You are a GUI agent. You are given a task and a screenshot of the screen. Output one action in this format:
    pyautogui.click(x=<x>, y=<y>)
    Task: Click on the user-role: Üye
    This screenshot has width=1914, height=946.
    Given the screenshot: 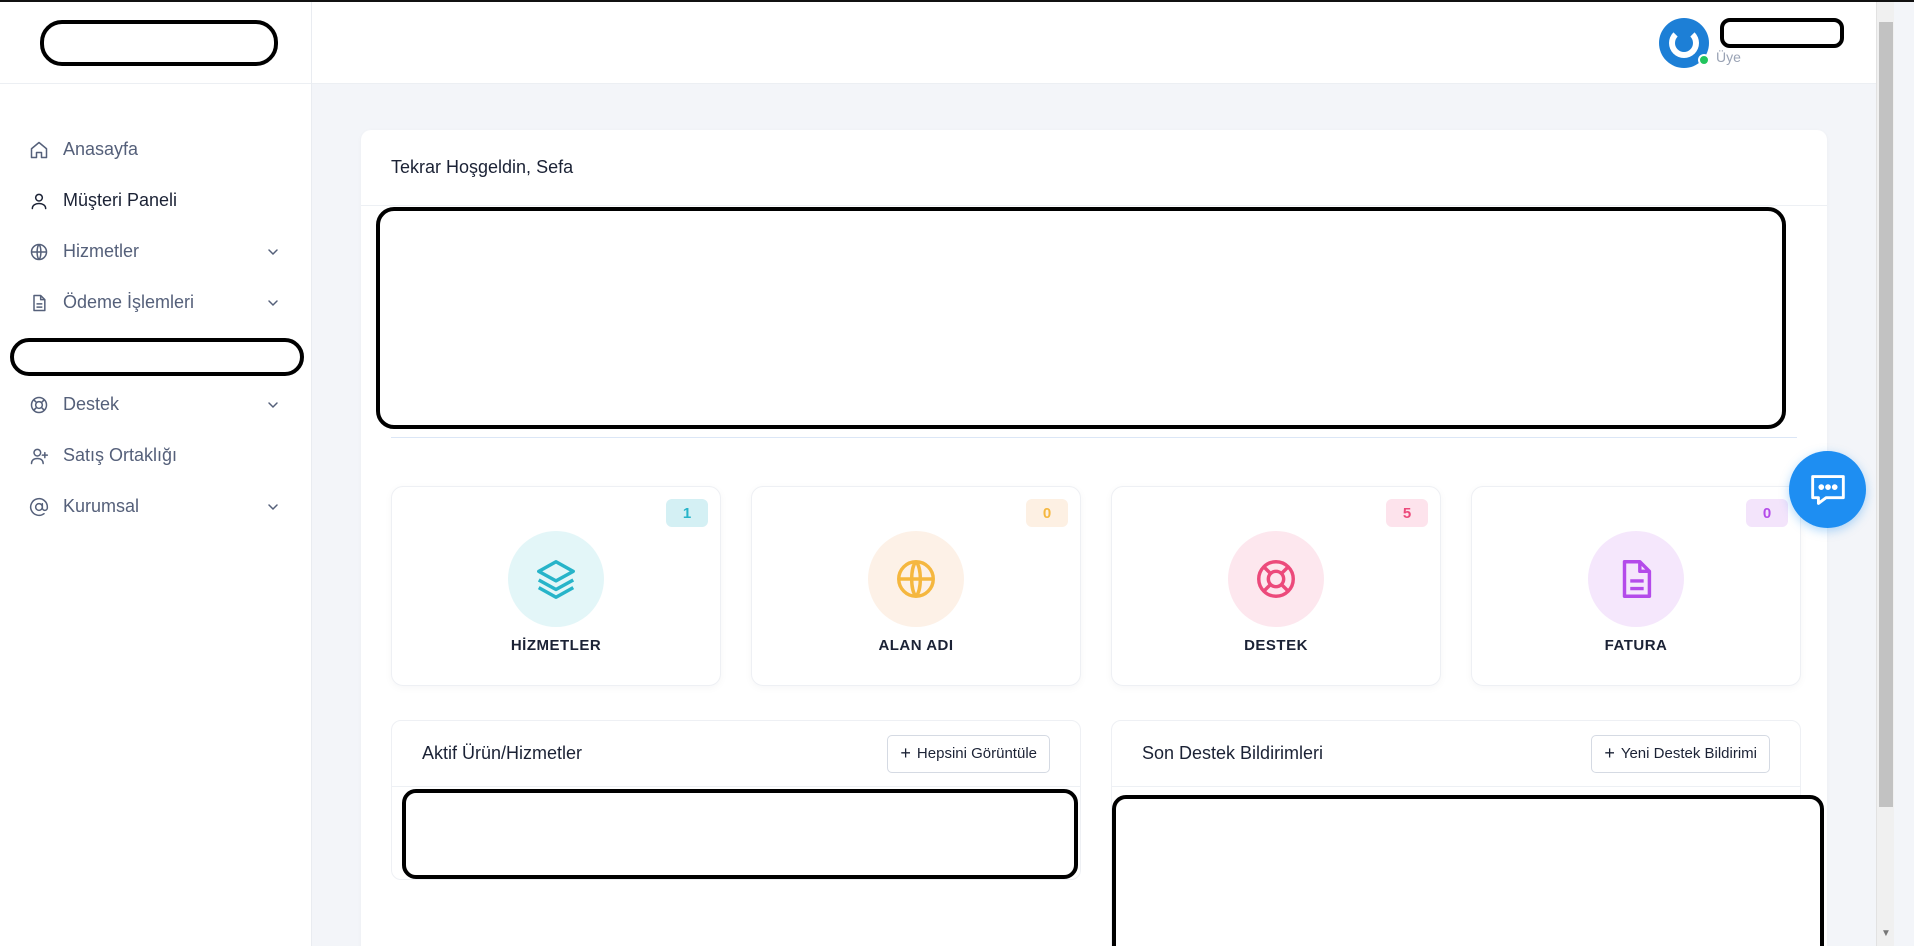 What is the action you would take?
    pyautogui.click(x=1728, y=57)
    